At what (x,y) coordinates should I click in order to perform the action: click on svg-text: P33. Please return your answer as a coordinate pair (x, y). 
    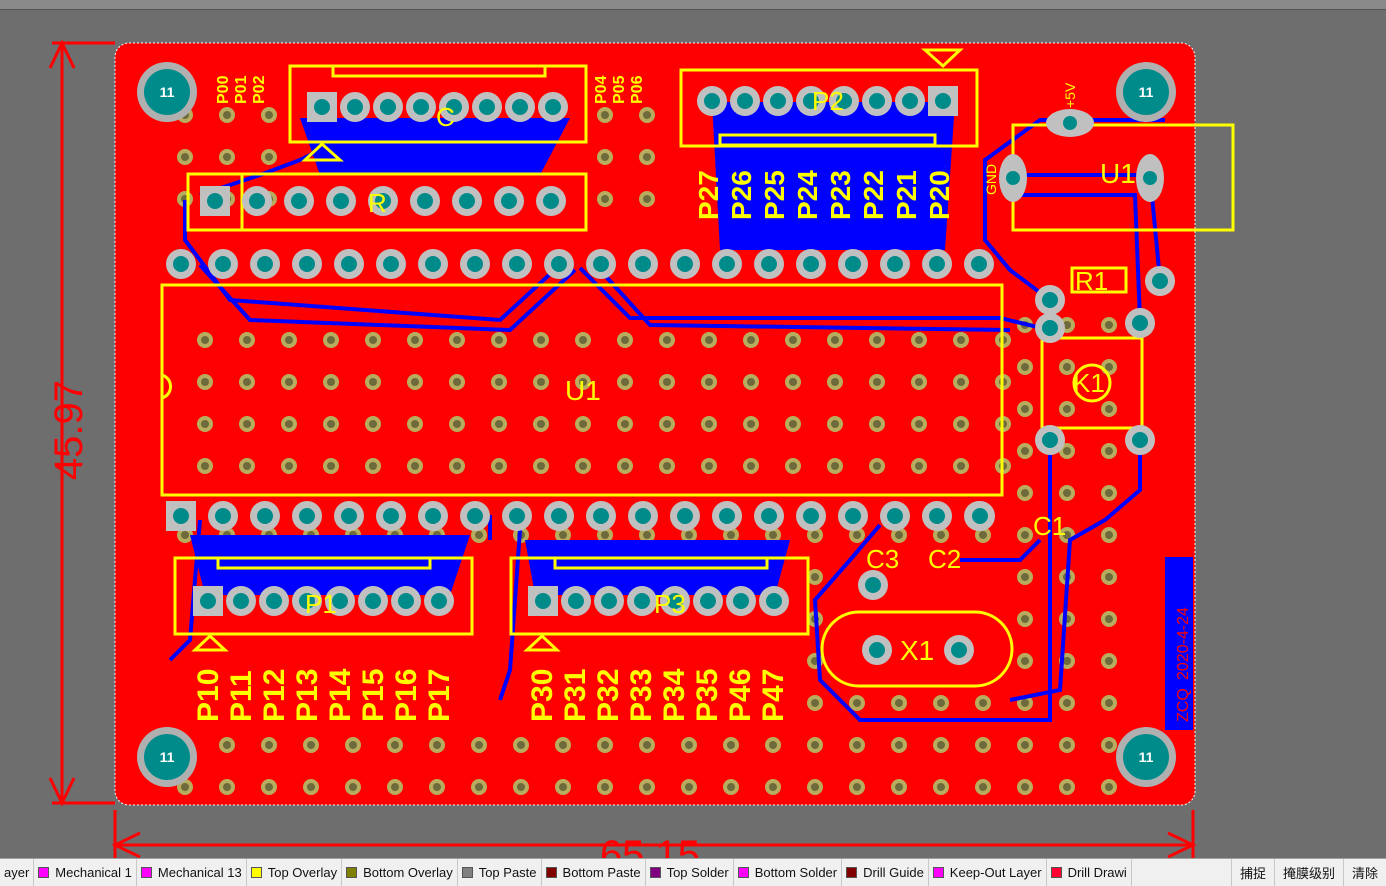
    Looking at the image, I should click on (641, 695).